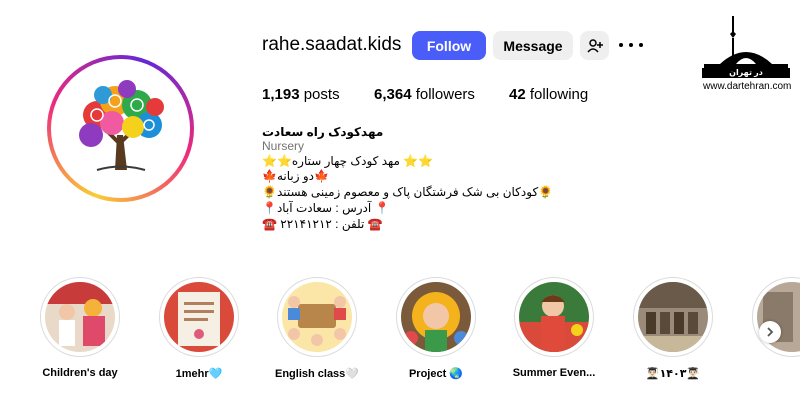 The width and height of the screenshot is (800, 411). I want to click on more-options-icon, so click(631, 45).